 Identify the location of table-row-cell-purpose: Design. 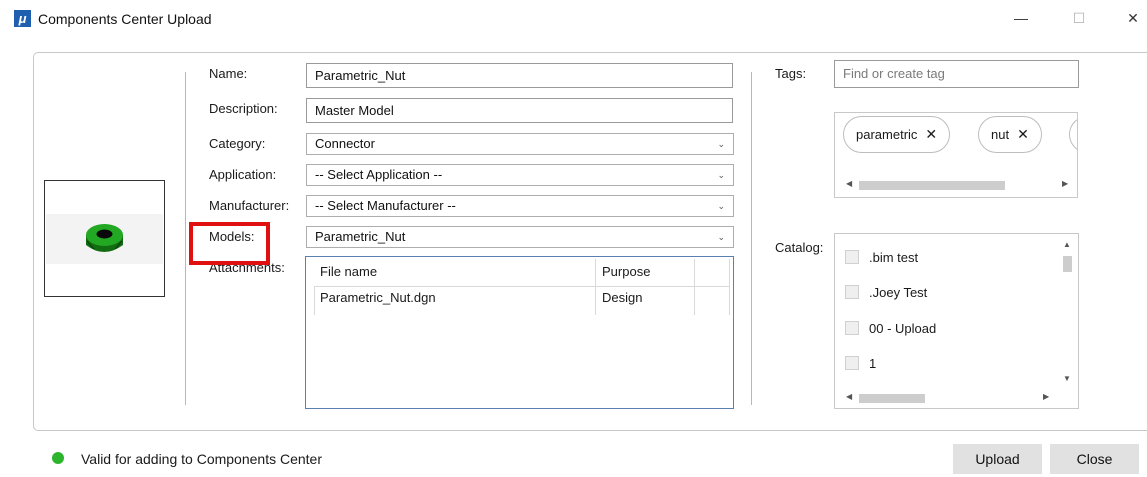
(645, 301).